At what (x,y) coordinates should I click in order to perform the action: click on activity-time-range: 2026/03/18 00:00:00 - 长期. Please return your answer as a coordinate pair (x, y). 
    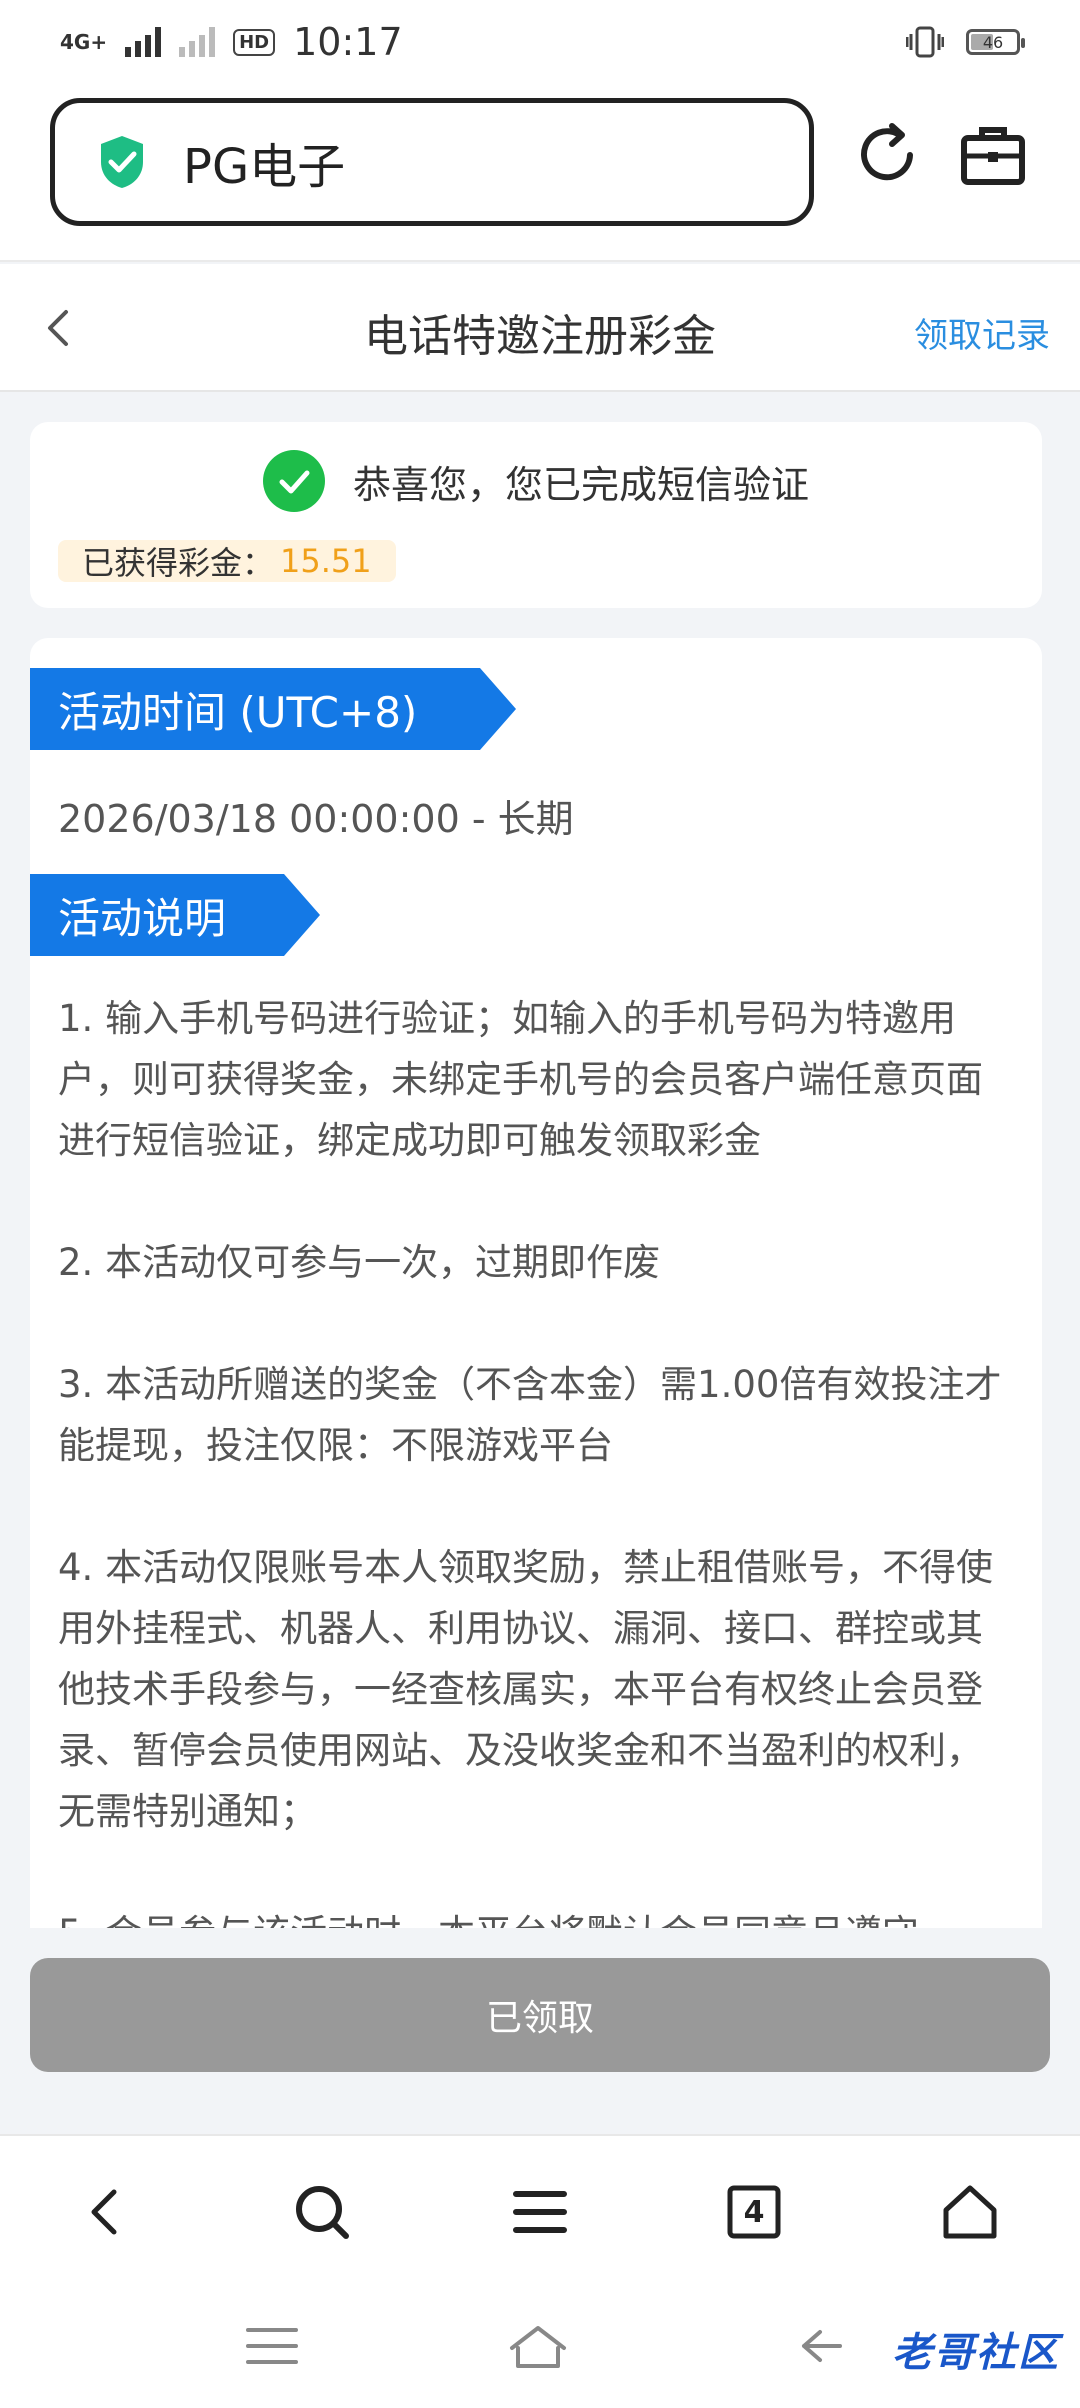
    Looking at the image, I should click on (316, 819).